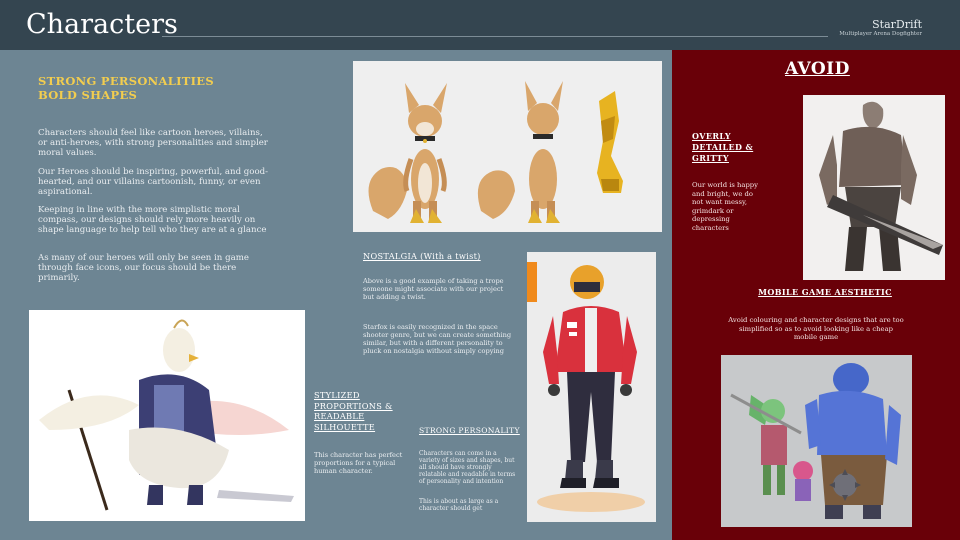  Describe the element at coordinates (507, 146) in the screenshot. I see `fox-character-image` at that location.